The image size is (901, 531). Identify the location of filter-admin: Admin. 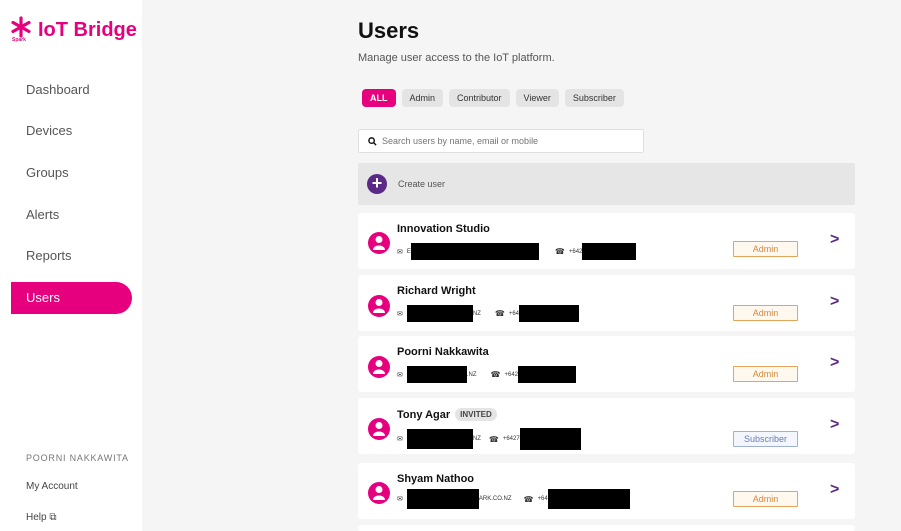
(422, 98).